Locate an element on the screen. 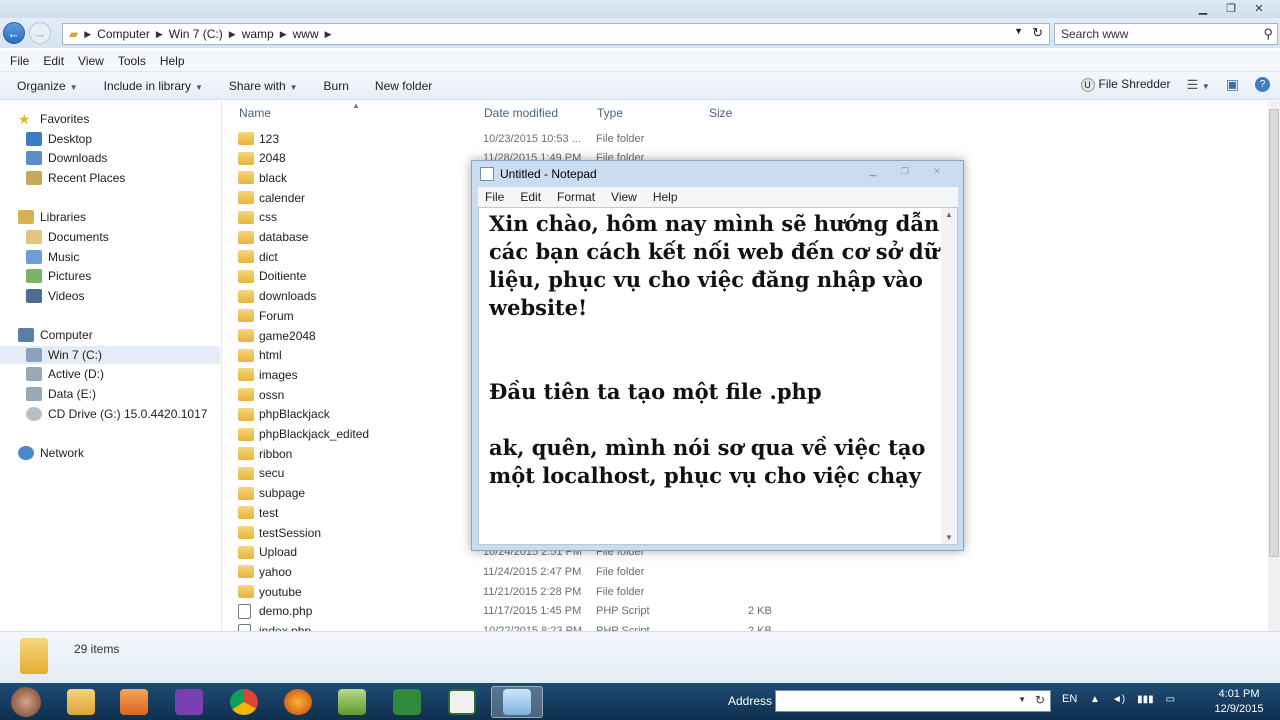 This screenshot has height=720, width=1280. notepad-menu-view: View is located at coordinates (624, 197).